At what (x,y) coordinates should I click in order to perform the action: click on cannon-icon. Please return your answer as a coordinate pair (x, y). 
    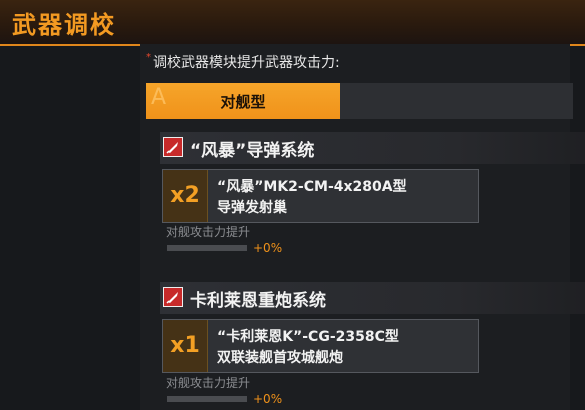
    Looking at the image, I should click on (173, 297).